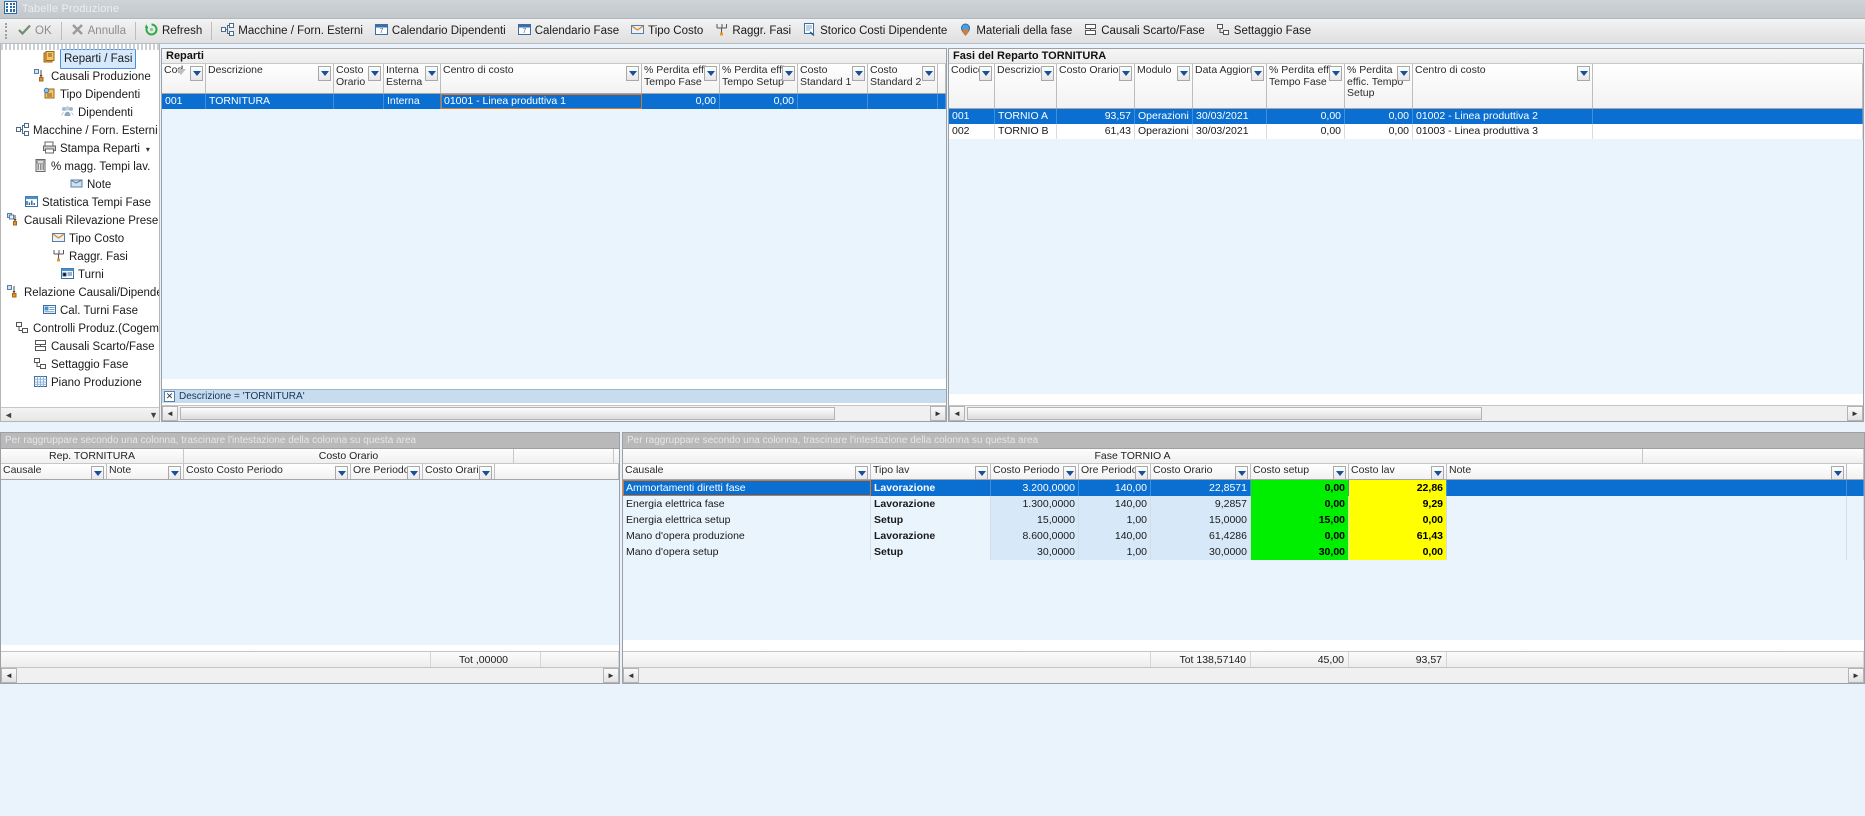  I want to click on table-cell: Mano d'opera produzione, so click(747, 536).